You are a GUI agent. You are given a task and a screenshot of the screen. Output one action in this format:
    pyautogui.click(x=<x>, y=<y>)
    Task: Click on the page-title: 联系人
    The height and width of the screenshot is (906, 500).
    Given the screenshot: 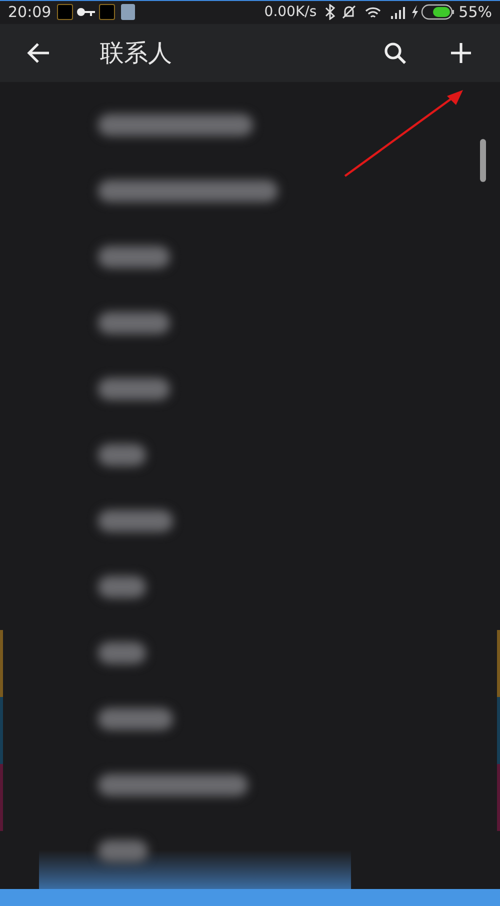 What is the action you would take?
    pyautogui.click(x=136, y=53)
    